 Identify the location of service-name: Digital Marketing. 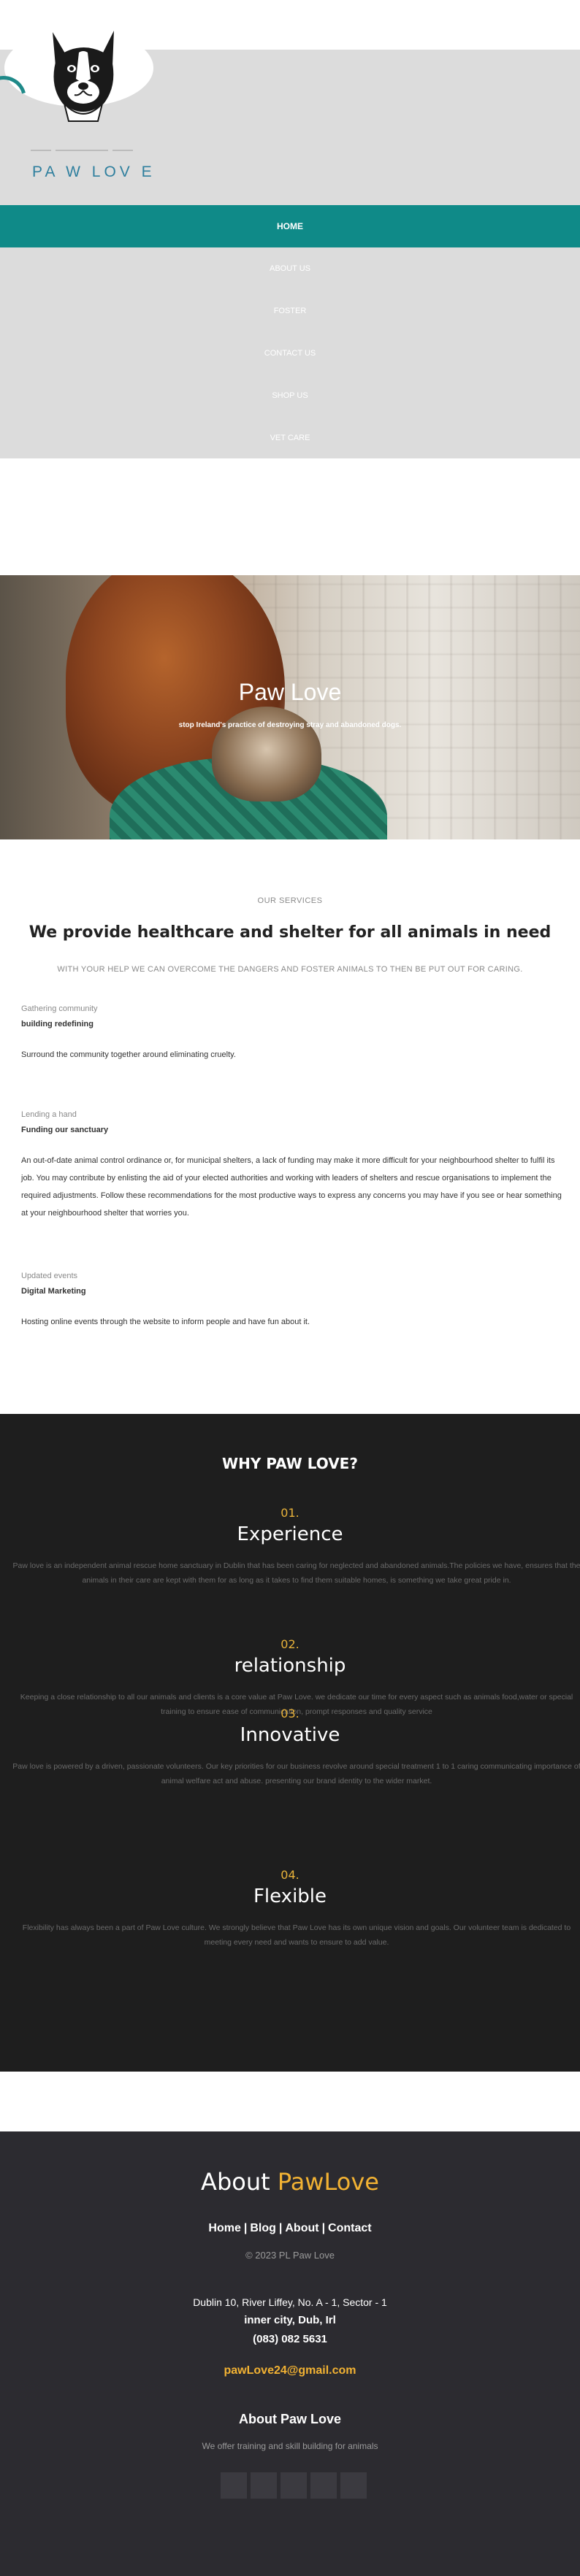
(53, 1291).